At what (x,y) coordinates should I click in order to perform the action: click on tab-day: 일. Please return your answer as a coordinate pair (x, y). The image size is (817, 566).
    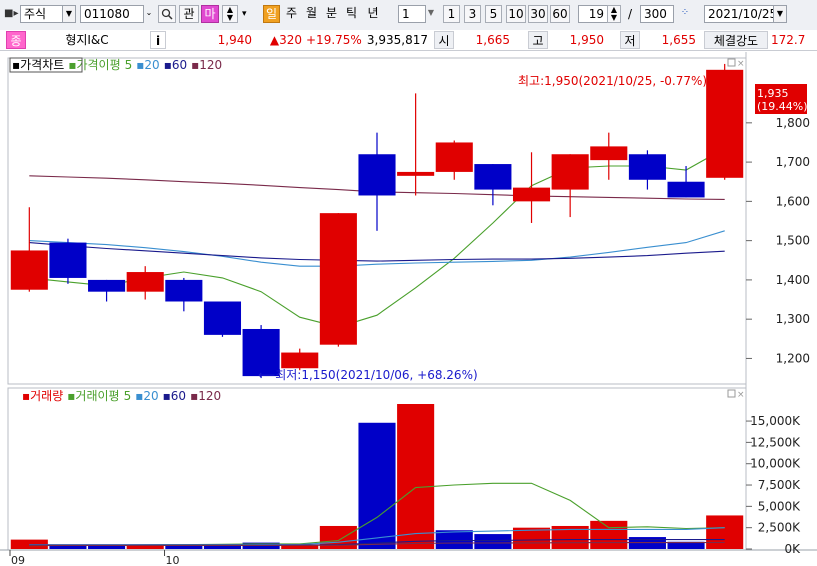
    Looking at the image, I should click on (271, 14).